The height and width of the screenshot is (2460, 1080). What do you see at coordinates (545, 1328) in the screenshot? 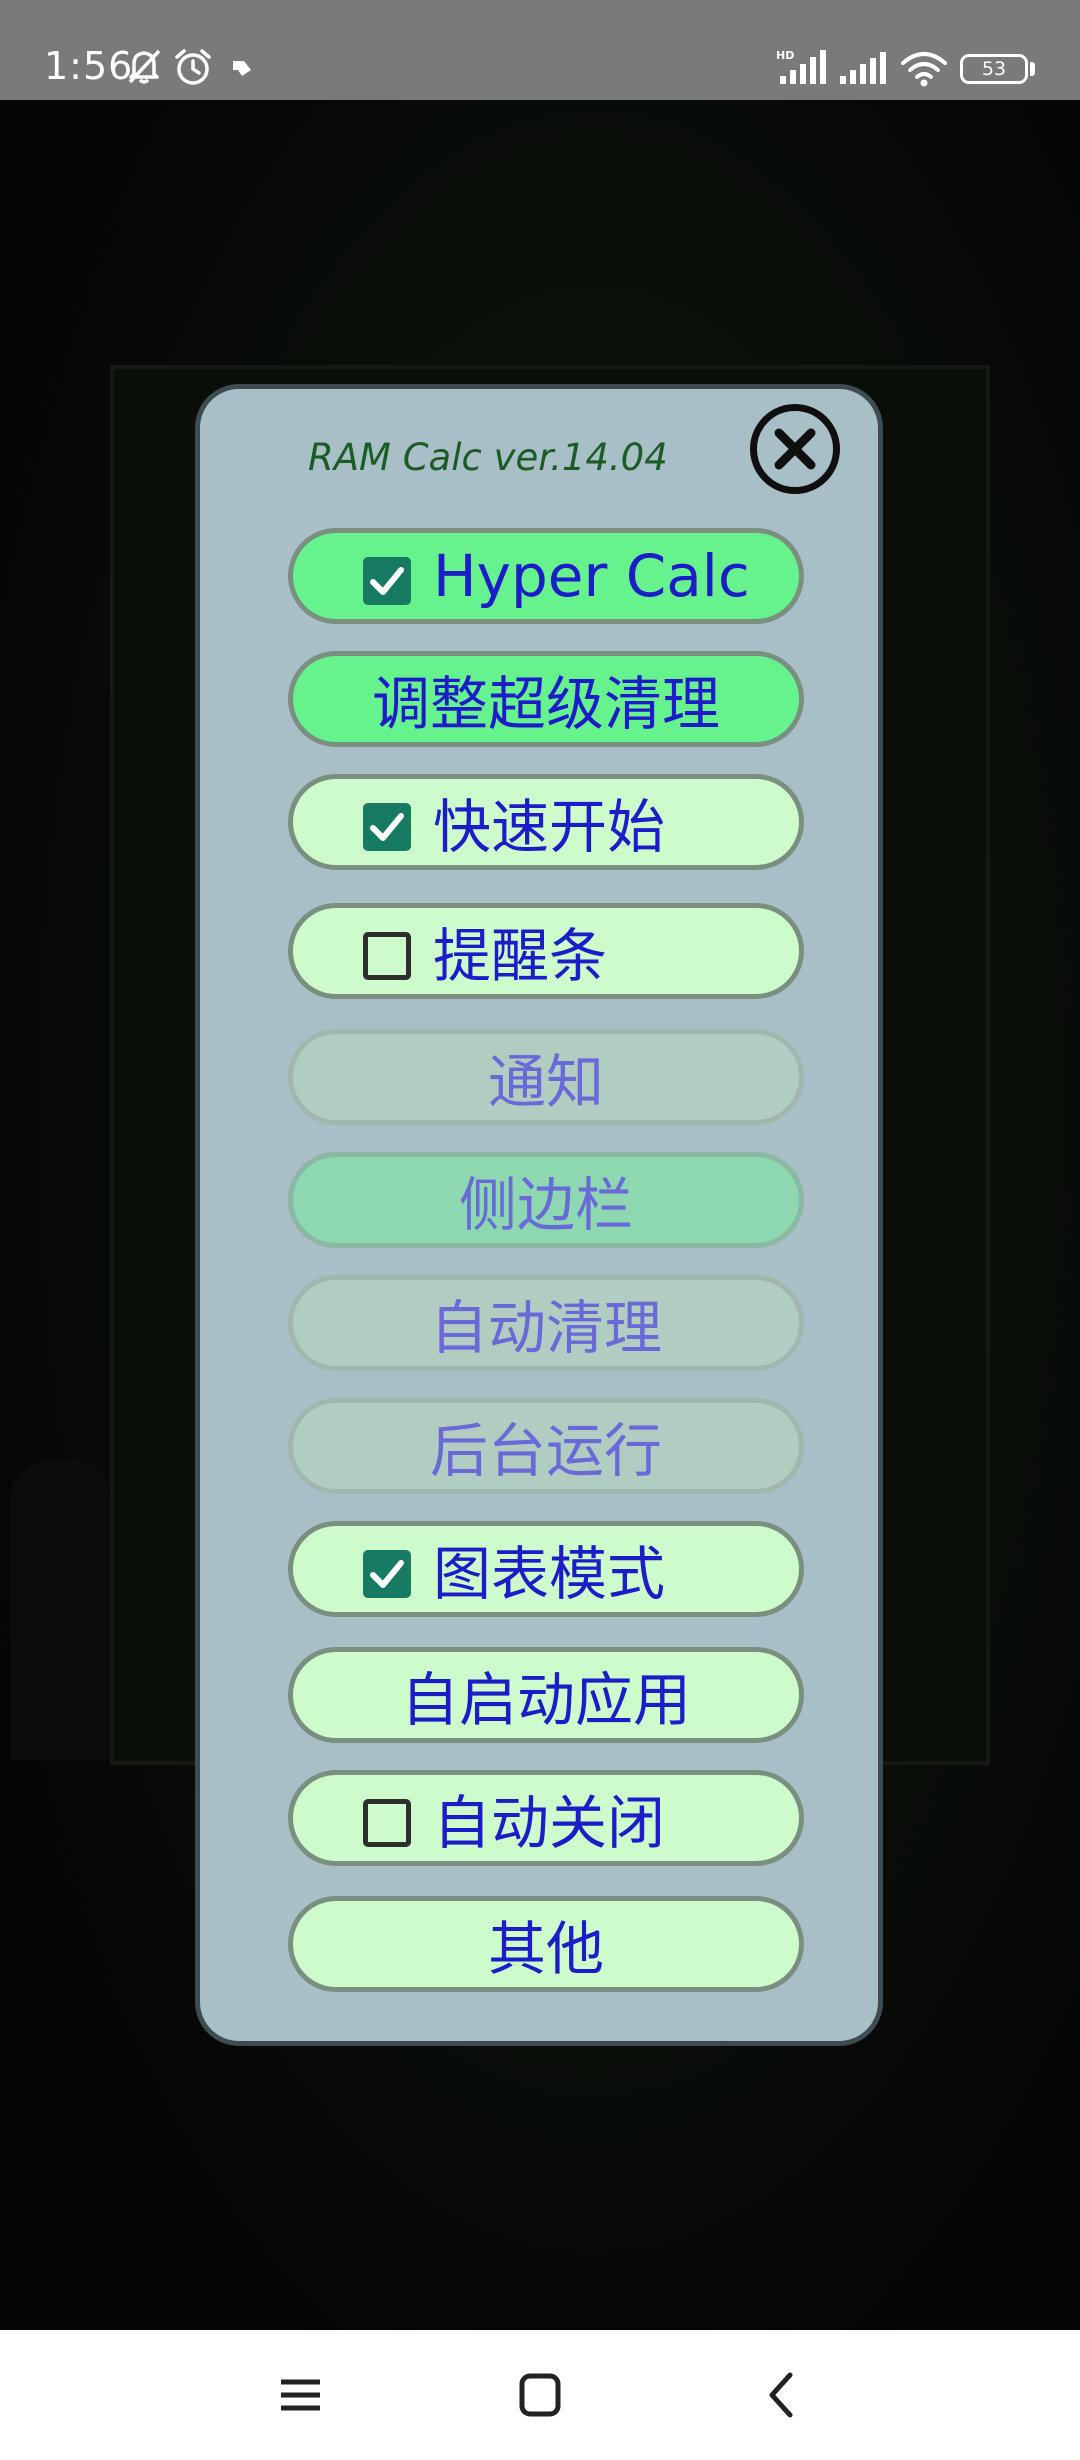
I see `button-label: 自动清理` at bounding box center [545, 1328].